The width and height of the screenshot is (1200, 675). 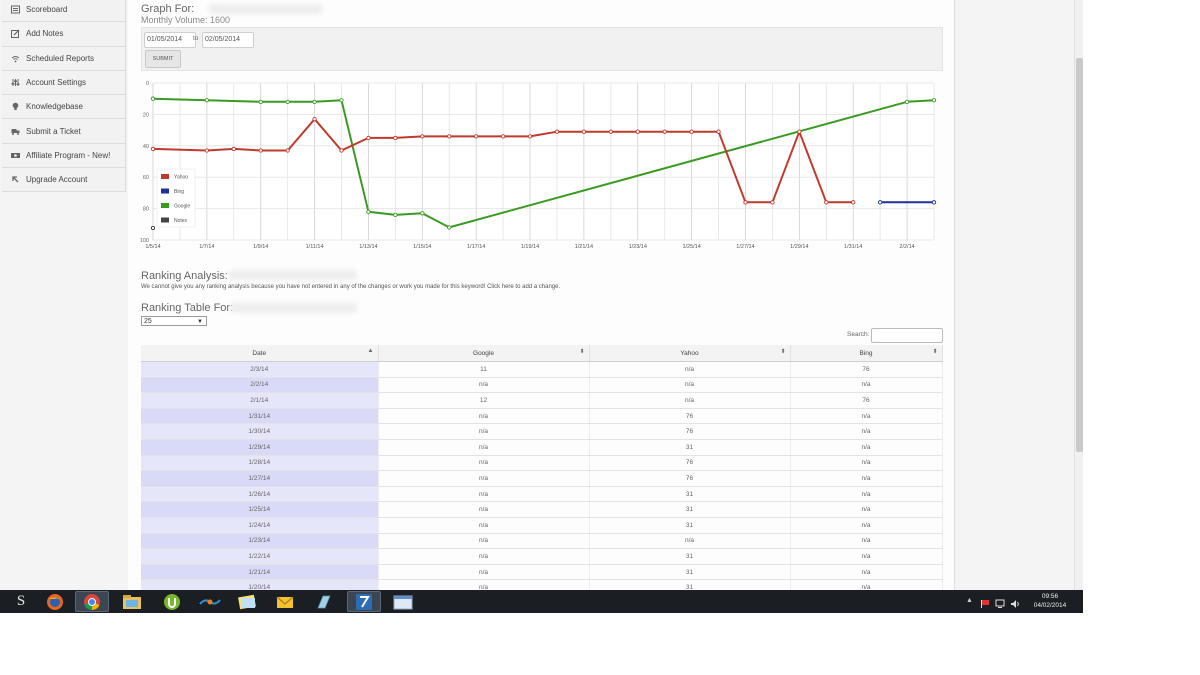 What do you see at coordinates (1000, 604) in the screenshot?
I see `network-tray-icon` at bounding box center [1000, 604].